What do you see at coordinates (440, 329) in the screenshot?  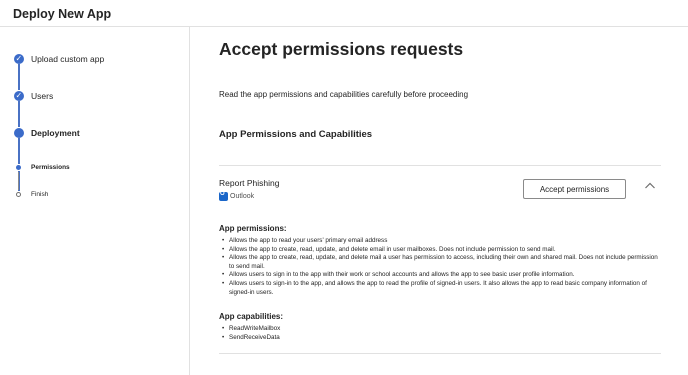 I see `list-item: ReadWriteMailbox` at bounding box center [440, 329].